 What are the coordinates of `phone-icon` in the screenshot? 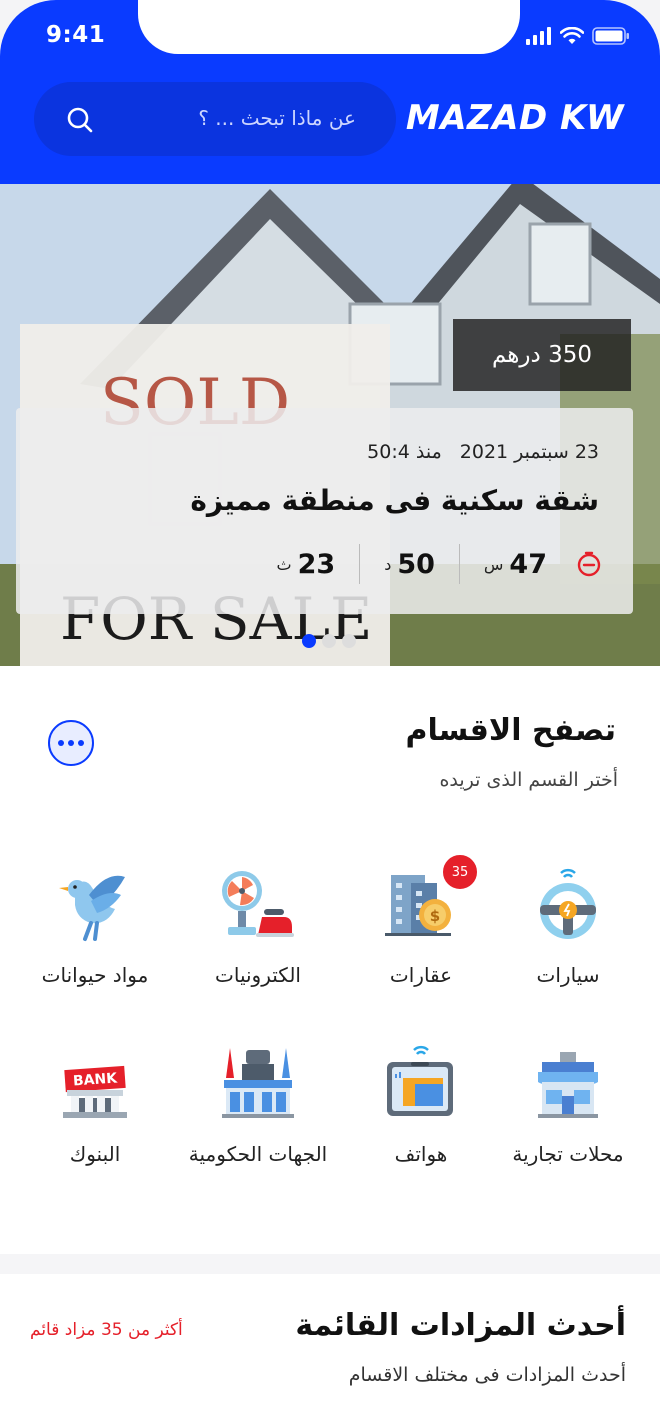 It's located at (421, 1084).